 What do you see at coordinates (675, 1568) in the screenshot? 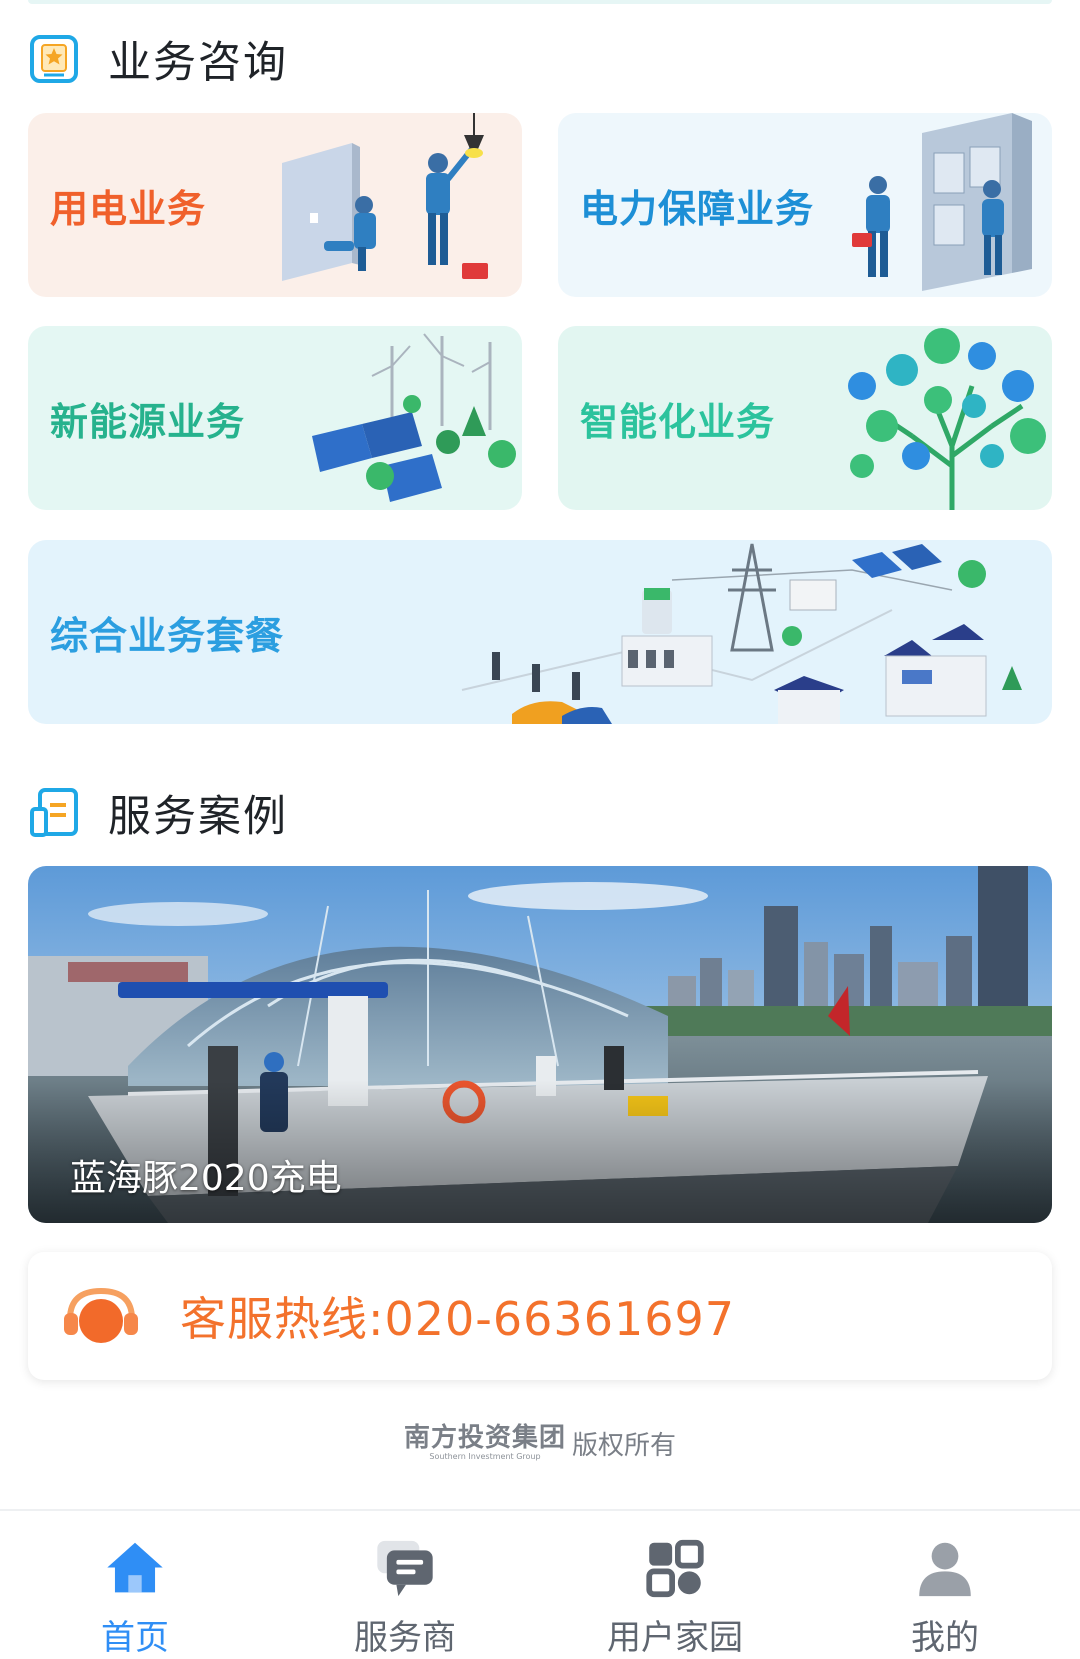
I see `apps-icon` at bounding box center [675, 1568].